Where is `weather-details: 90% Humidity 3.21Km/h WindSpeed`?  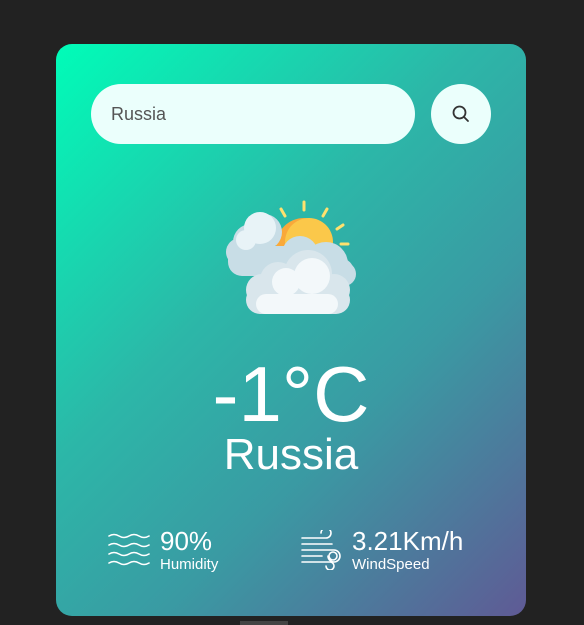 weather-details: 90% Humidity 3.21Km/h WindSpeed is located at coordinates (291, 556).